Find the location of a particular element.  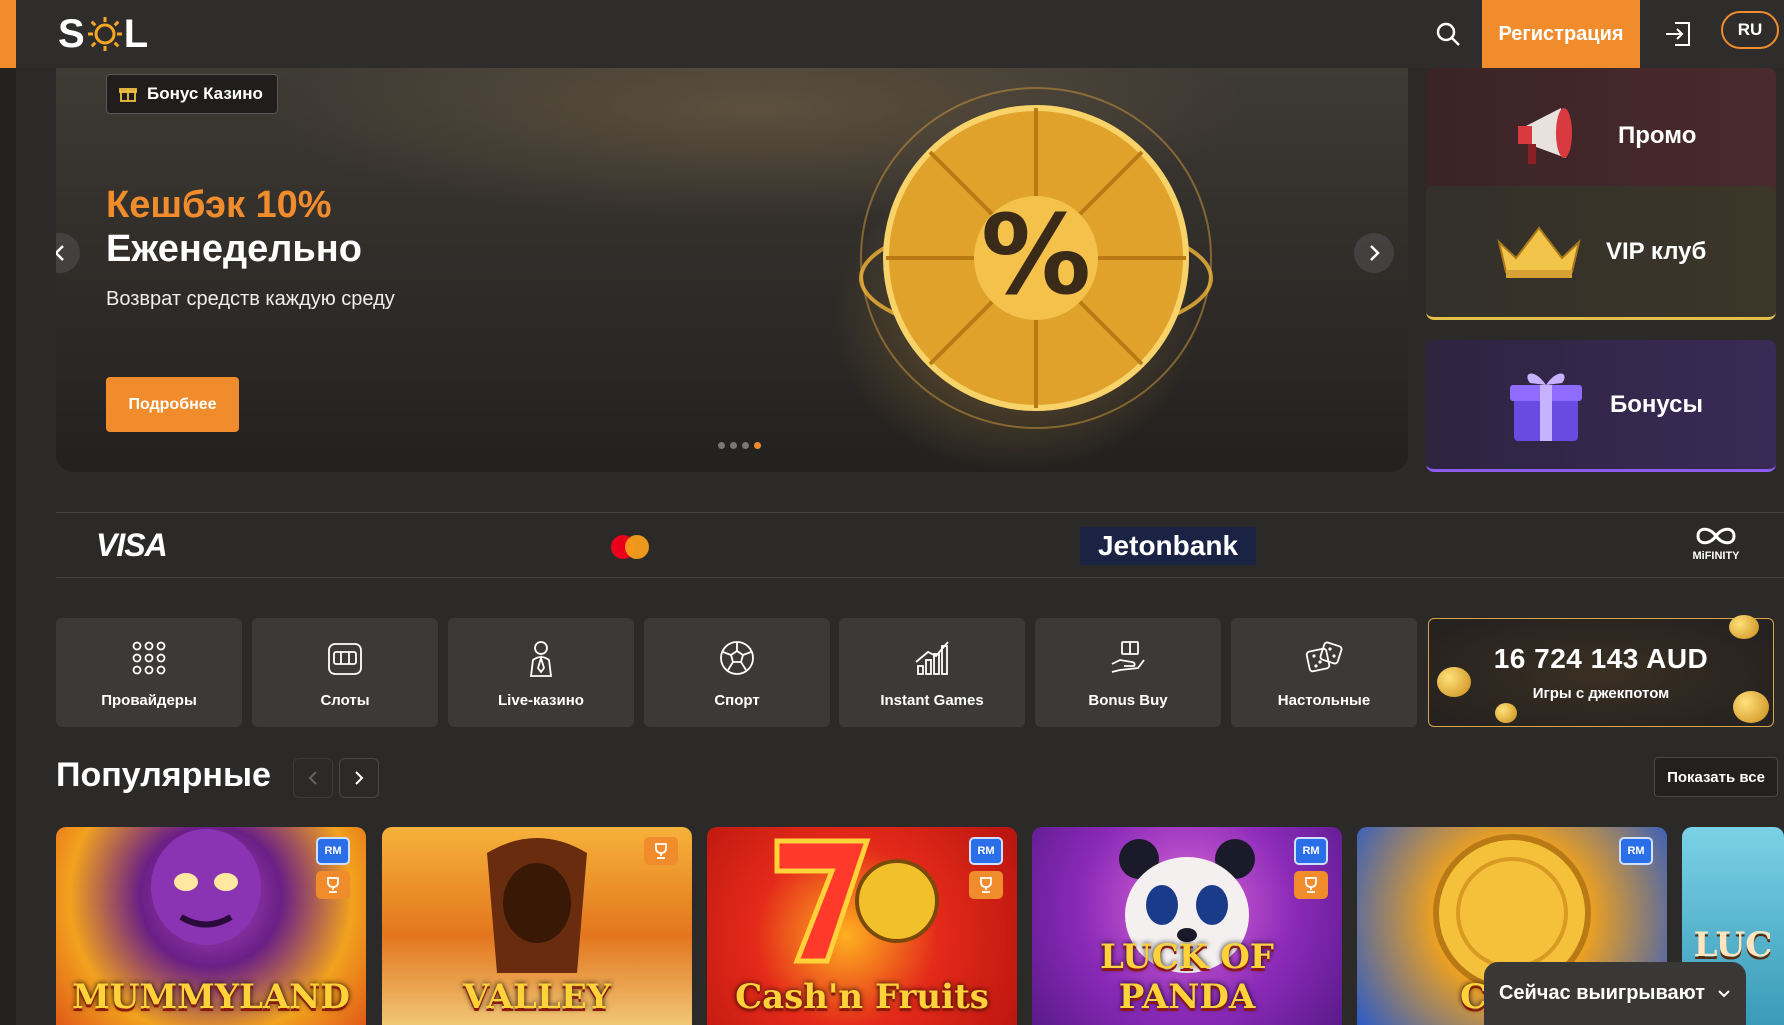

popular-next-button is located at coordinates (359, 778).